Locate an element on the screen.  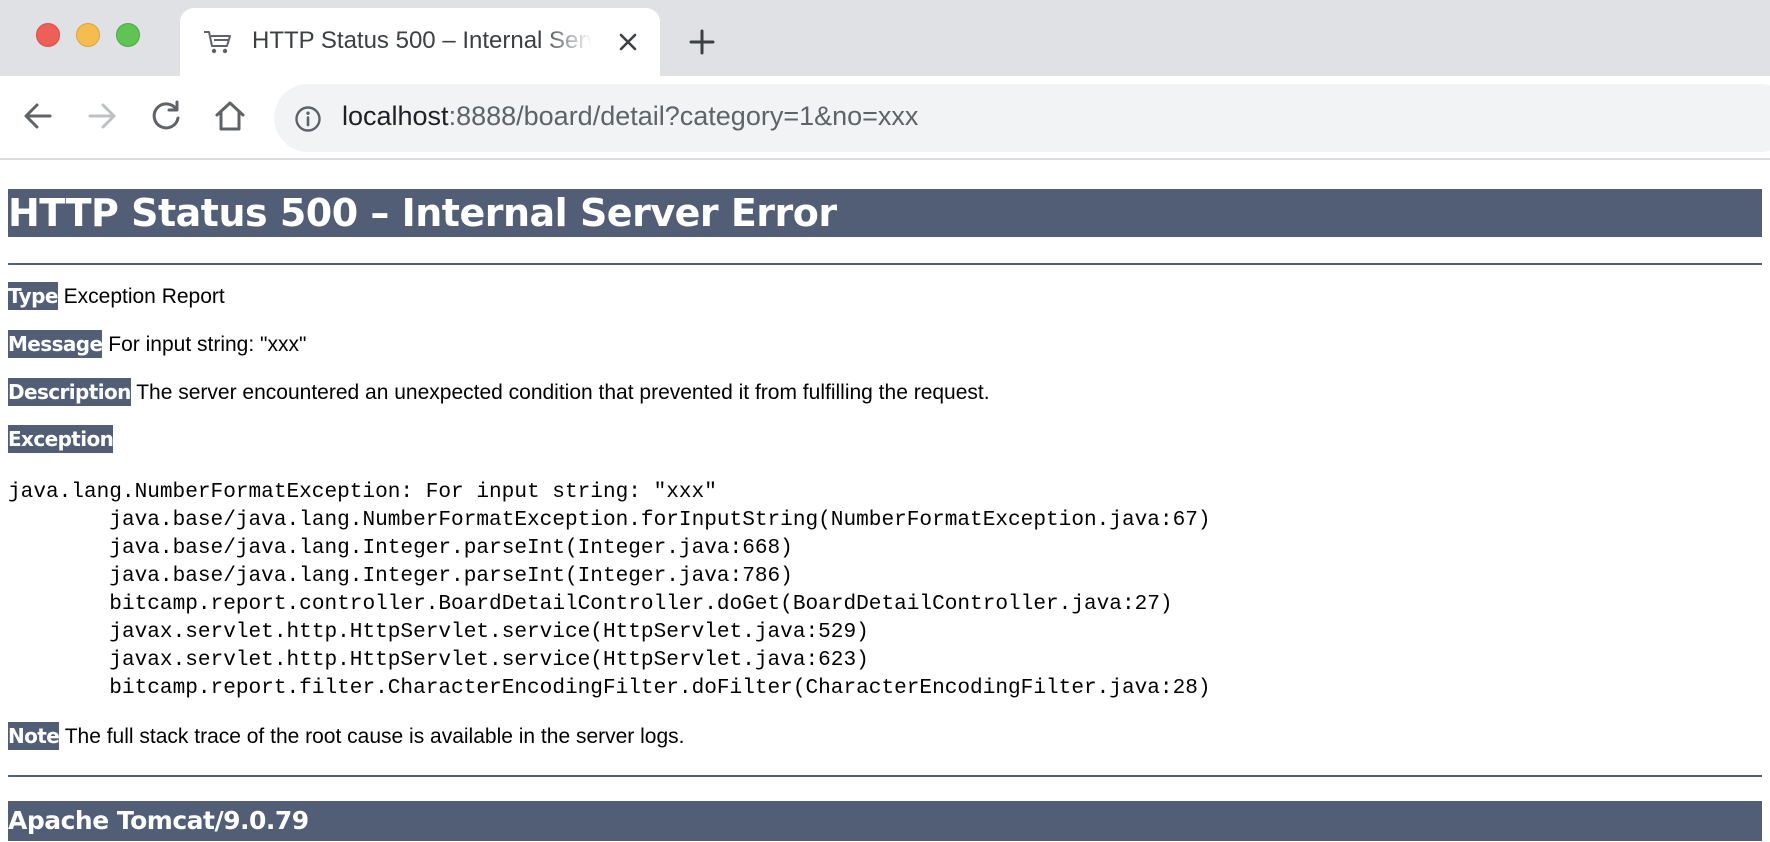
page-title: HTTP Status 500 – Internal Server Error is located at coordinates (885, 213).